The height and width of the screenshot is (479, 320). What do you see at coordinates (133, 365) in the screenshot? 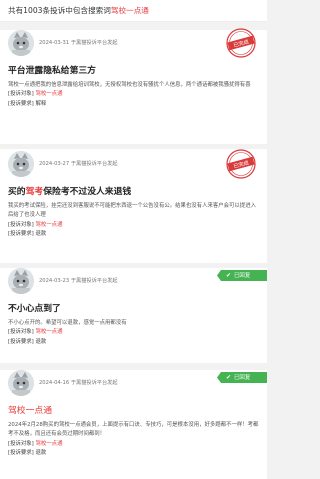
I see `card-divider` at bounding box center [133, 365].